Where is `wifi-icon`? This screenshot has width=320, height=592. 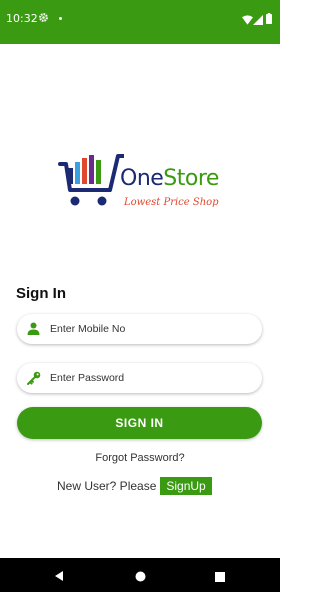
wifi-icon is located at coordinates (247, 21).